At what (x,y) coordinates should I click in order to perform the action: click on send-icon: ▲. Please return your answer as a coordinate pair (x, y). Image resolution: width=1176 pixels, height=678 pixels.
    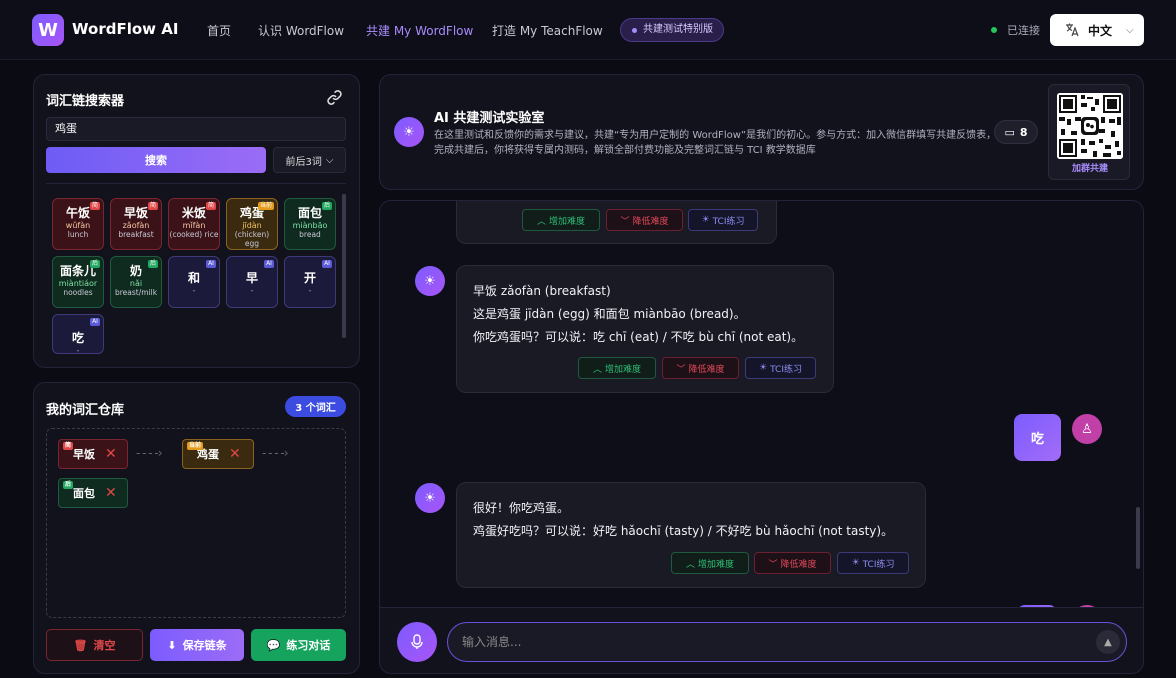
    Looking at the image, I should click on (1108, 642).